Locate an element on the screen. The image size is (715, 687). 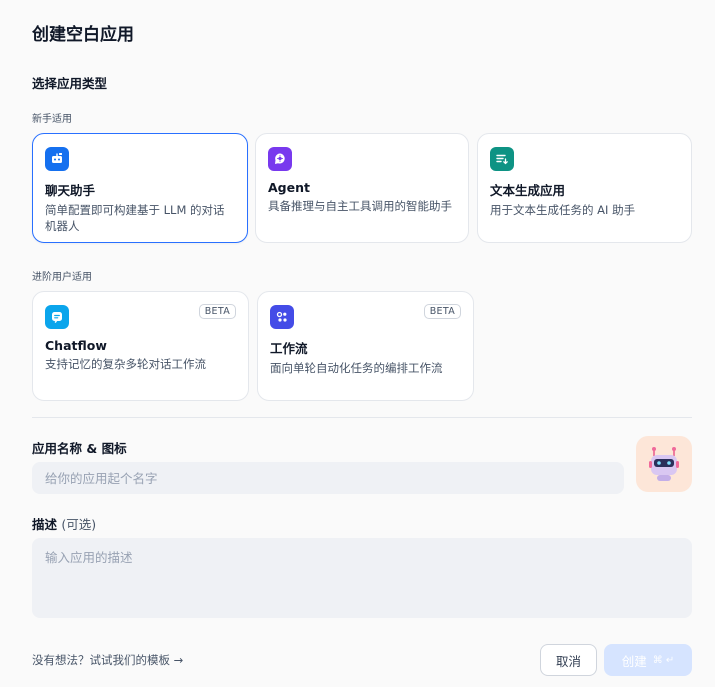
card-description: 具备推理与自主工具调用的智能助手 is located at coordinates (360, 206).